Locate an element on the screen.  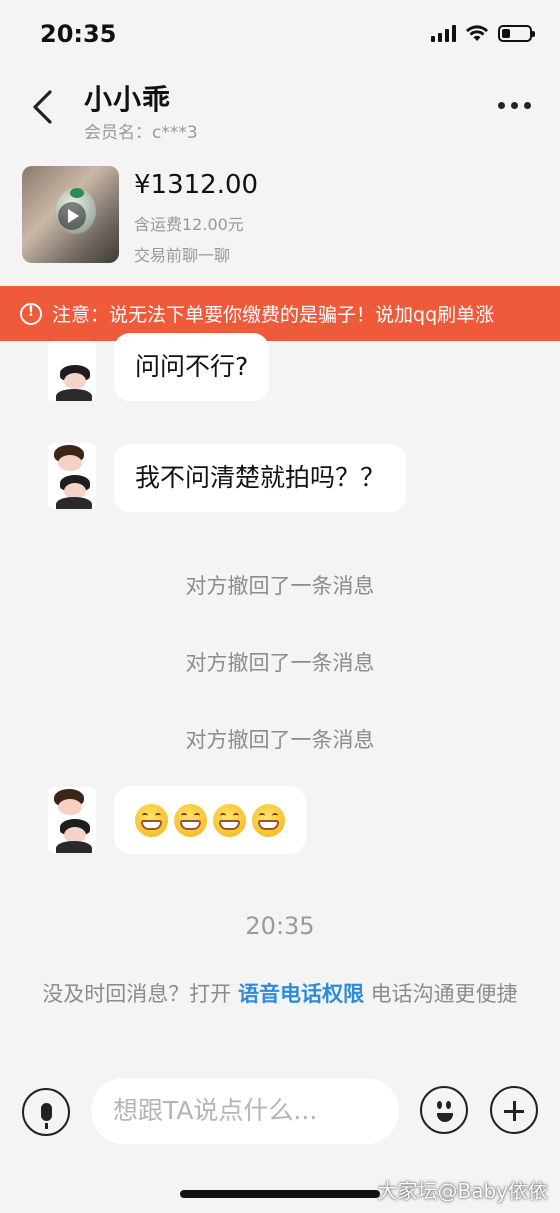
watermark: 大家坛@Baby依依 is located at coordinates (462, 1191).